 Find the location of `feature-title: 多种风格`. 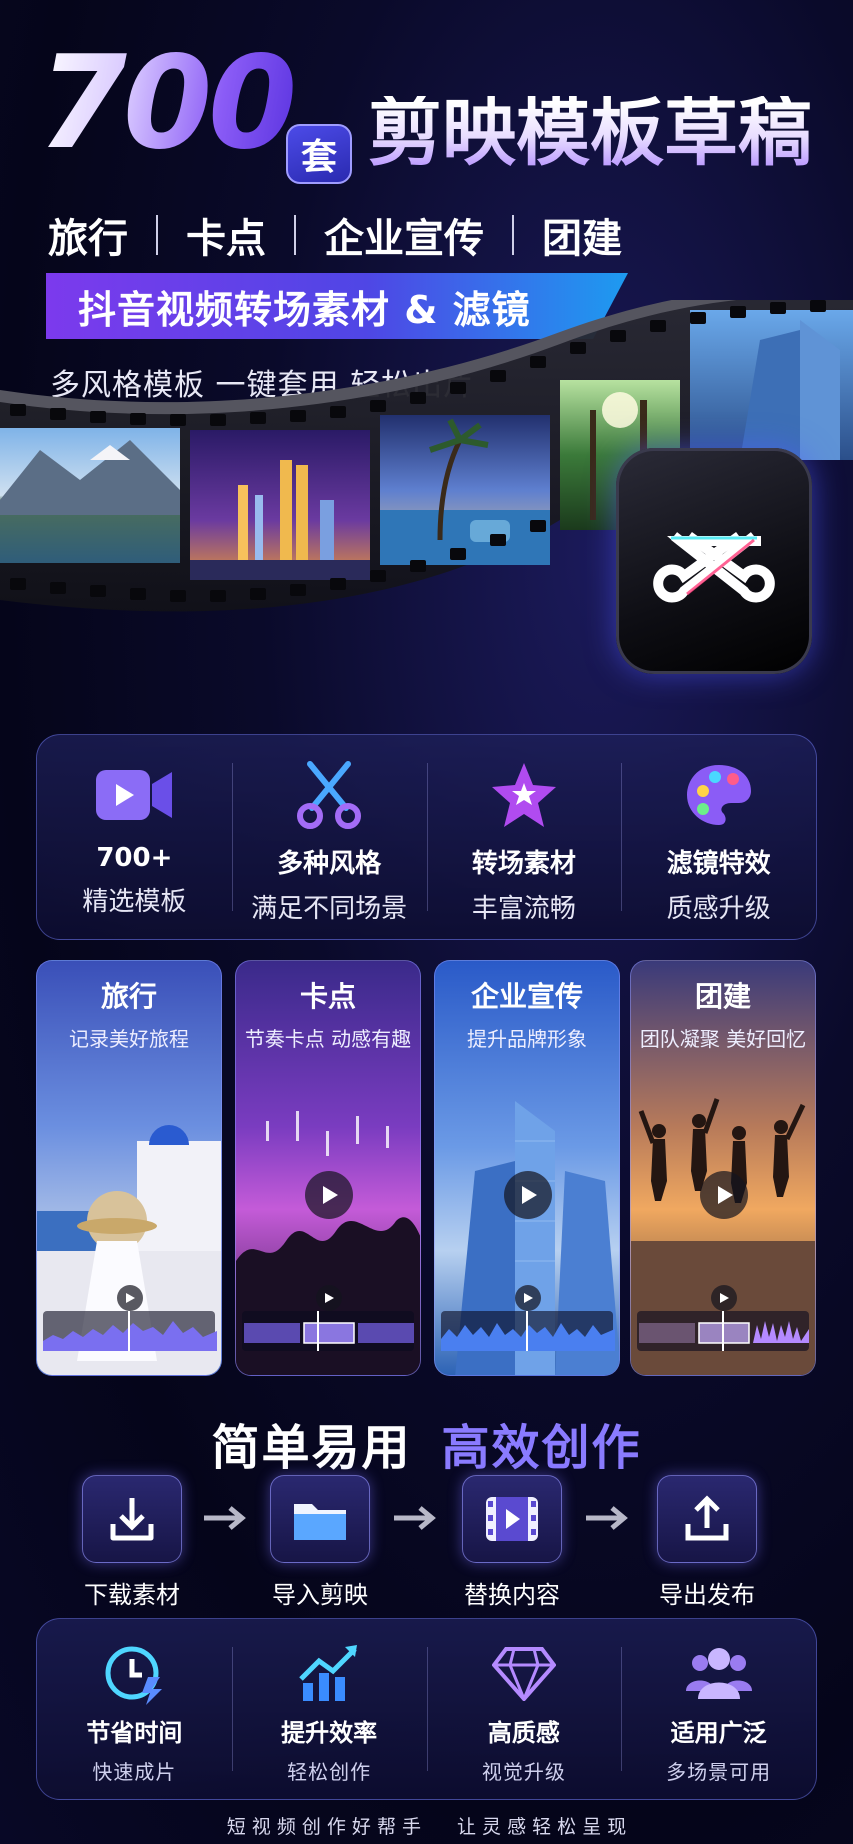

feature-title: 多种风格 is located at coordinates (329, 864).